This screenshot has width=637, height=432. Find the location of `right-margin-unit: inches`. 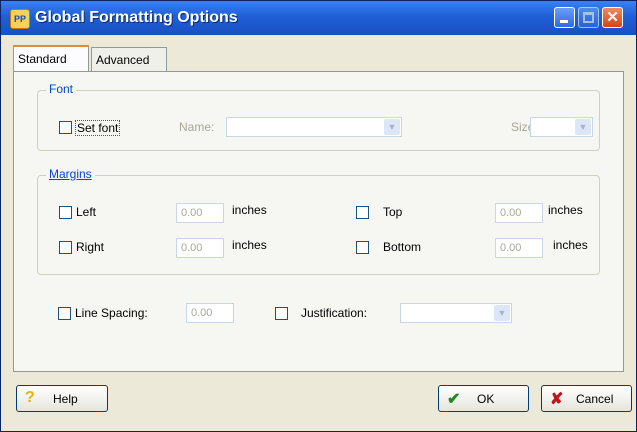

right-margin-unit: inches is located at coordinates (249, 245).